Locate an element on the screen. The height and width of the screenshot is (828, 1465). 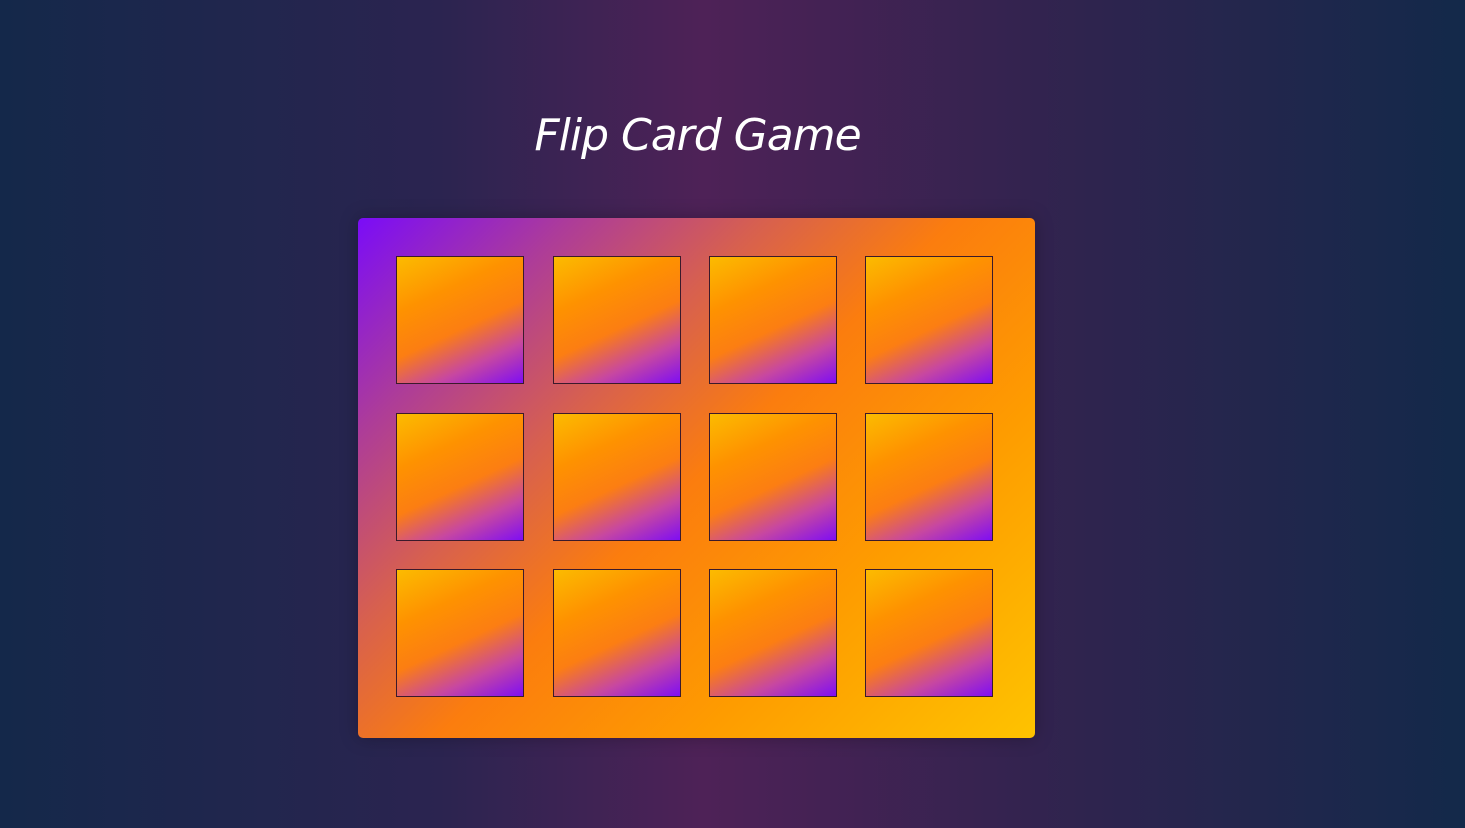
card-r2-c1 is located at coordinates (460, 477).